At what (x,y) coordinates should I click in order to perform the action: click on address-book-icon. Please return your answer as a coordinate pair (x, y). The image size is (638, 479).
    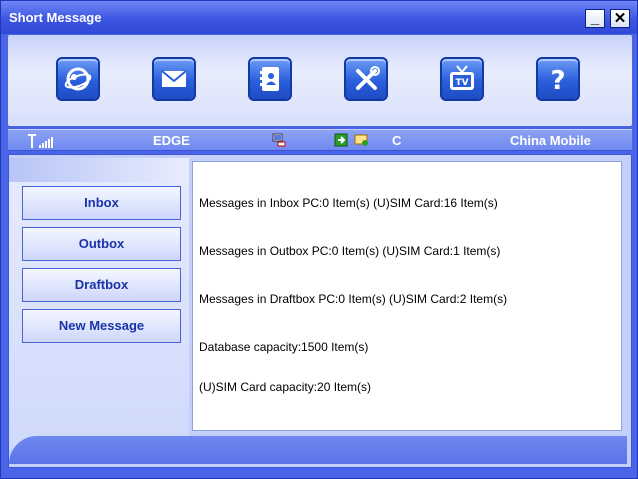
    Looking at the image, I should click on (269, 79).